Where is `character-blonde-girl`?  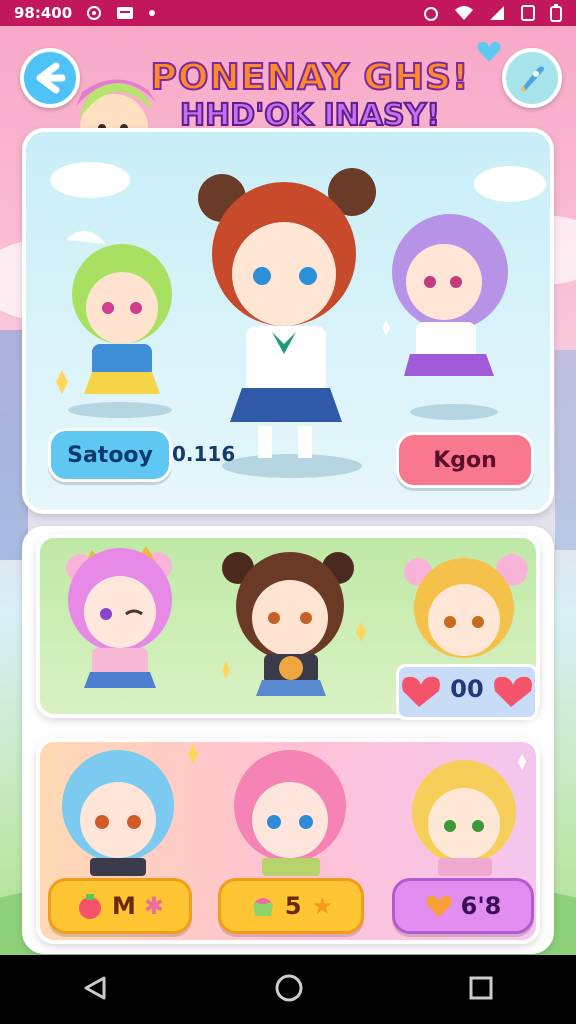
character-blonde-girl is located at coordinates (466, 606).